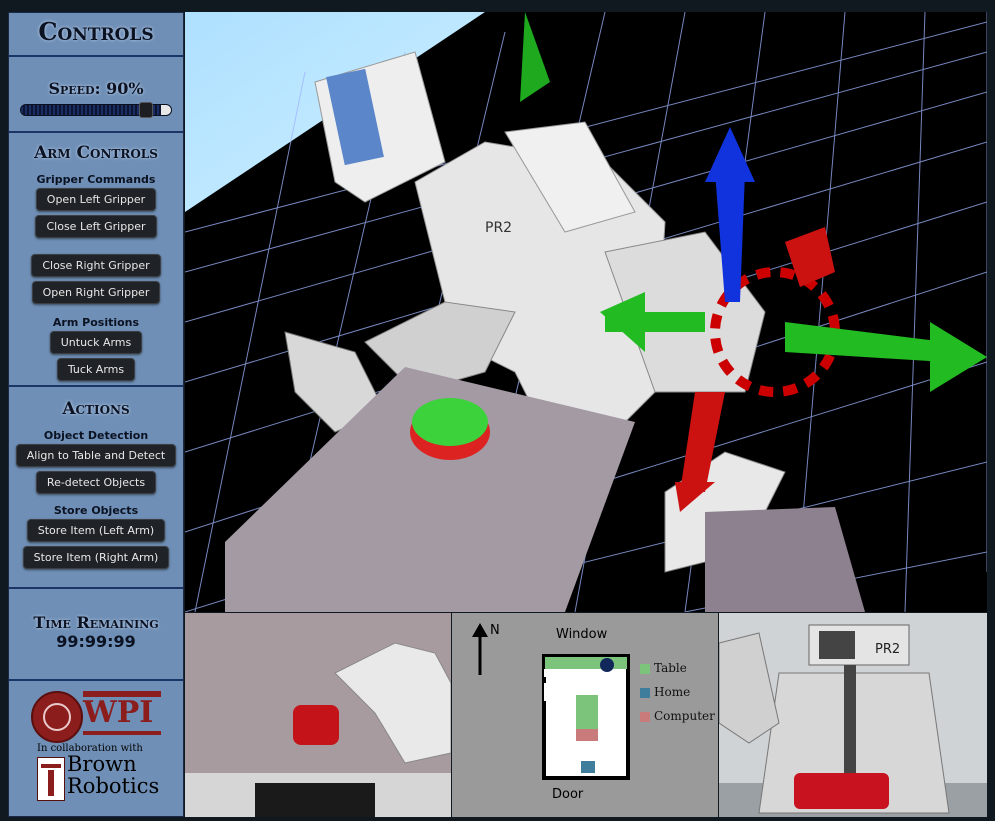  What do you see at coordinates (166, 110) in the screenshot?
I see `speed-slider-remainder` at bounding box center [166, 110].